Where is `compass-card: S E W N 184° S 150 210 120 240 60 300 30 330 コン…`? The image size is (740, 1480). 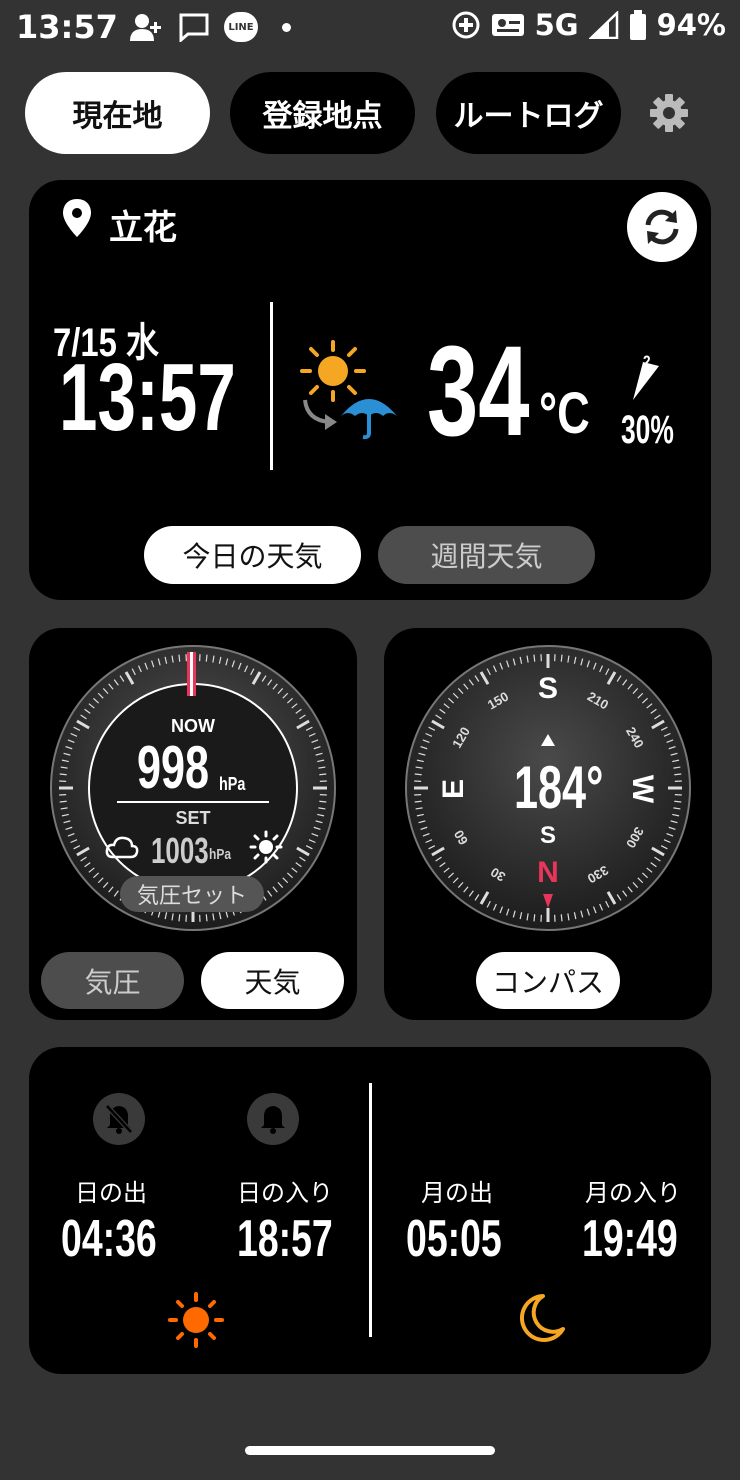 compass-card: S E W N 184° S 150 210 120 240 60 300 30 330 コン… is located at coordinates (548, 824).